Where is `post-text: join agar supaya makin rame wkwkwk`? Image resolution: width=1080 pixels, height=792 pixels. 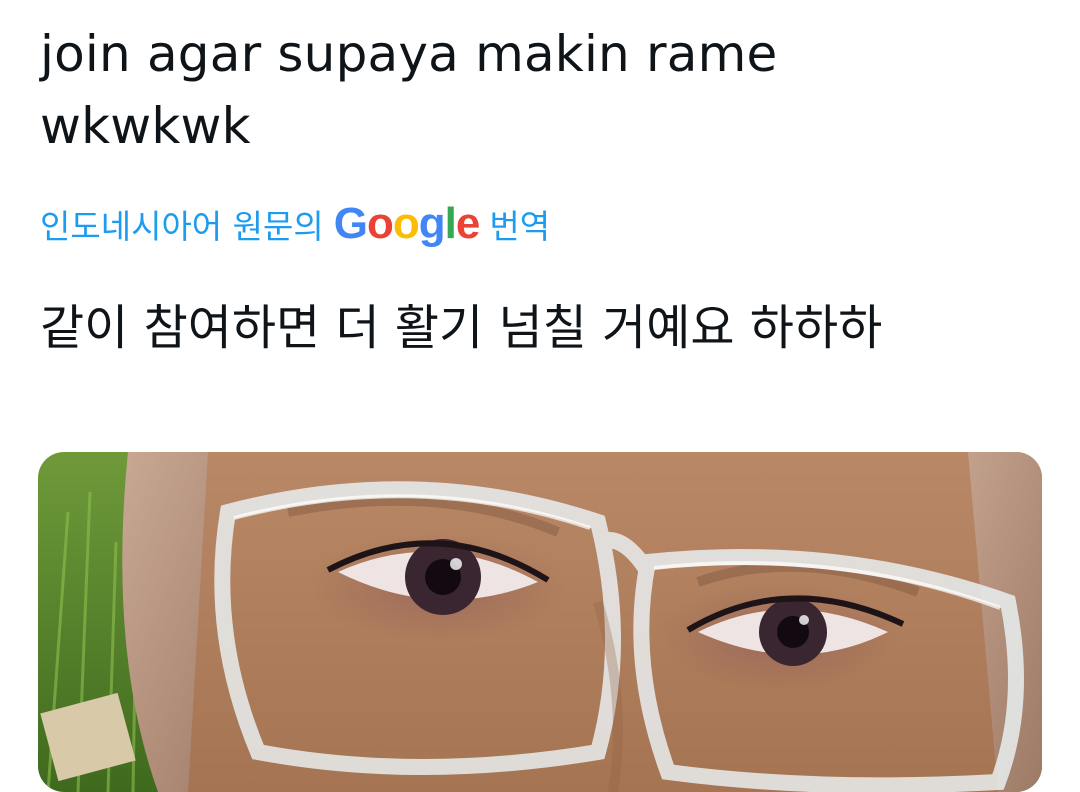 post-text: join agar supaya makin rame wkwkwk is located at coordinates (409, 90).